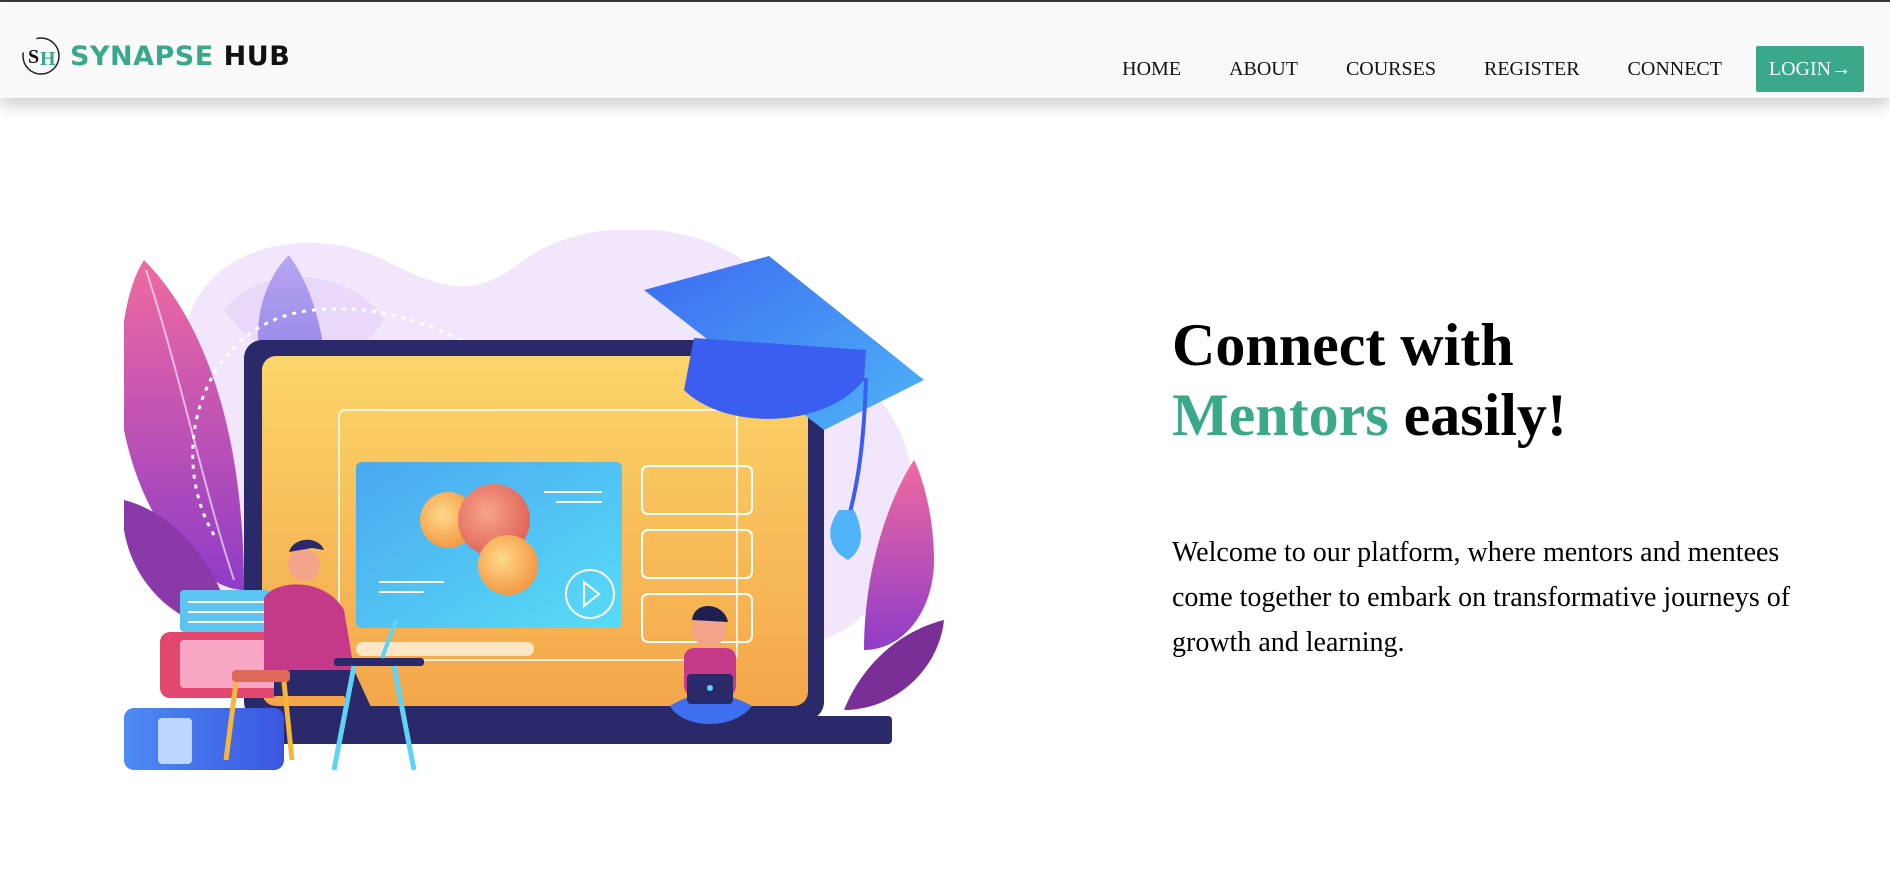 The height and width of the screenshot is (877, 1890). What do you see at coordinates (48, 59) in the screenshot?
I see `svg-text: H` at bounding box center [48, 59].